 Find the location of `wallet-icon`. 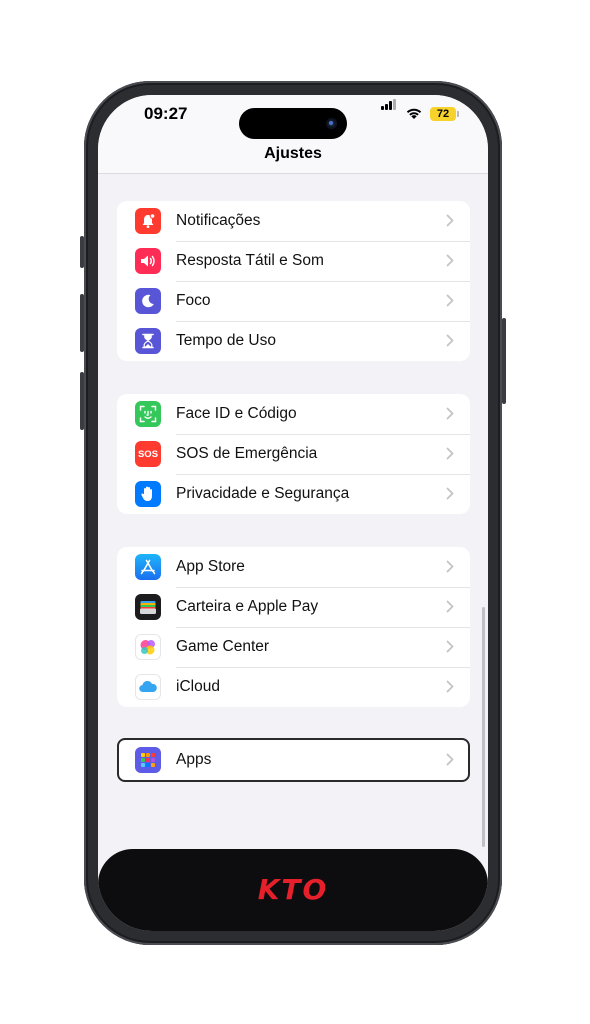

wallet-icon is located at coordinates (148, 607).